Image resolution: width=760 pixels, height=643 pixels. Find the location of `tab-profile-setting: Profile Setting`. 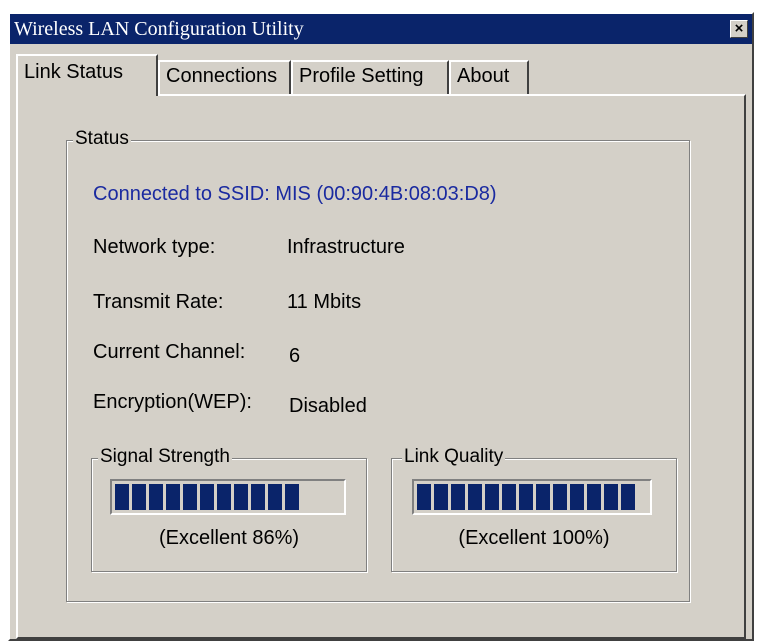

tab-profile-setting: Profile Setting is located at coordinates (370, 77).